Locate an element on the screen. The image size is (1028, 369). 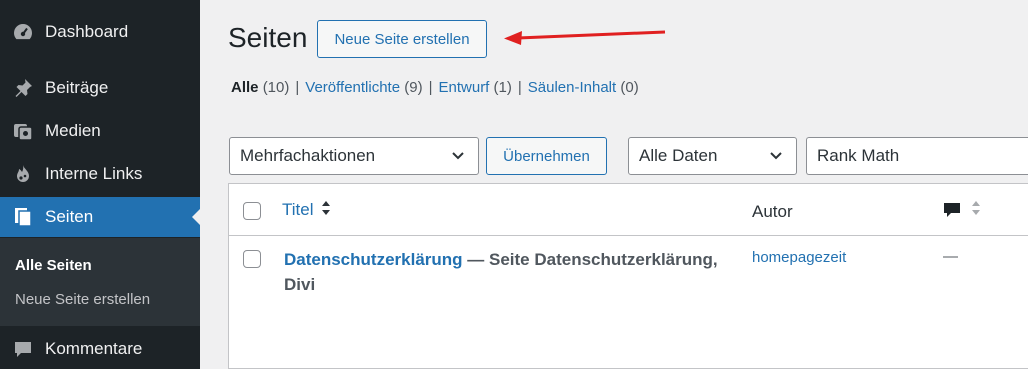
flame-icon is located at coordinates (23, 174).